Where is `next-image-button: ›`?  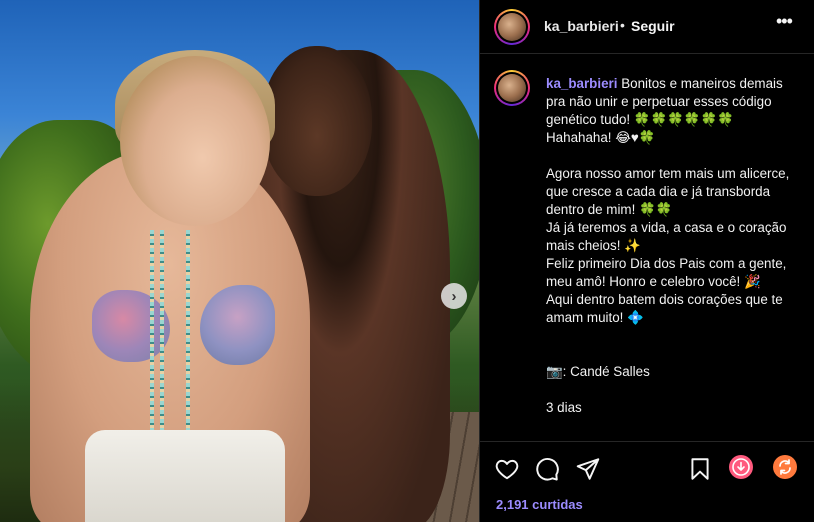 next-image-button: › is located at coordinates (454, 296).